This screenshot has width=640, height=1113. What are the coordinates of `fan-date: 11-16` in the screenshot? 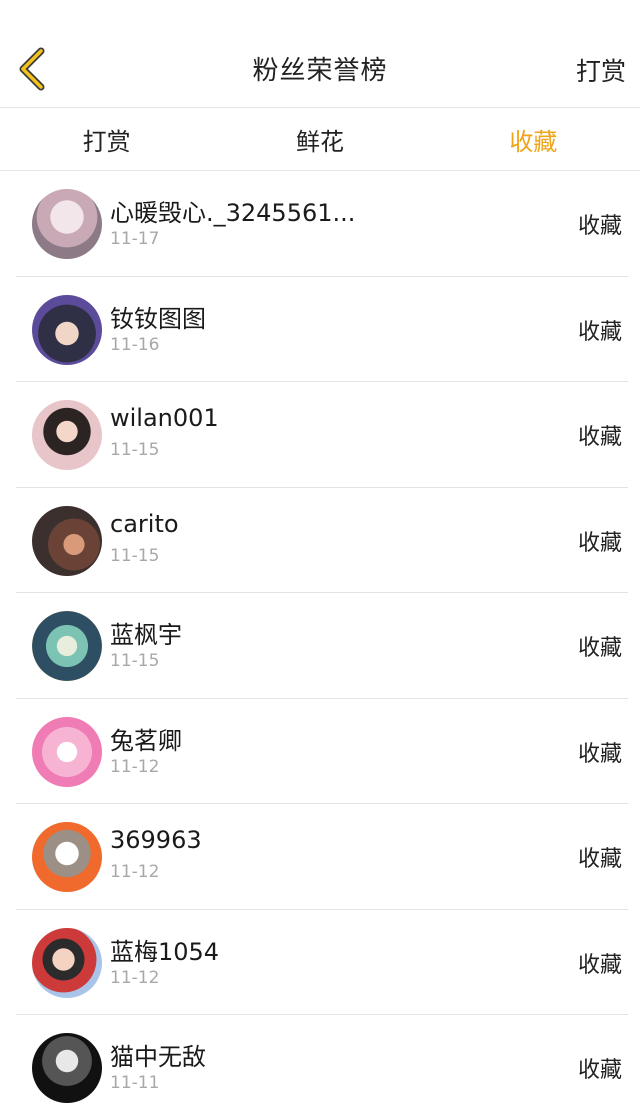 It's located at (135, 344).